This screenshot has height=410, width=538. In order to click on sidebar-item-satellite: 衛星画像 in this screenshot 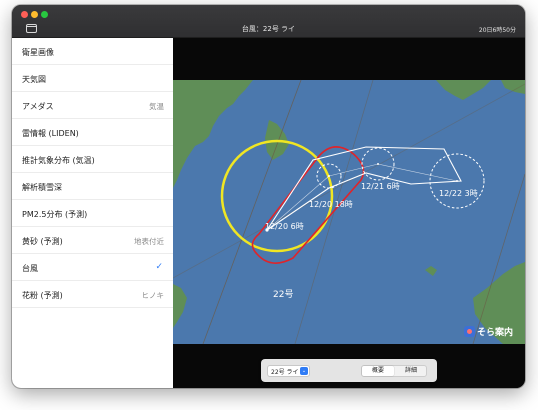, I will do `click(92, 51)`.